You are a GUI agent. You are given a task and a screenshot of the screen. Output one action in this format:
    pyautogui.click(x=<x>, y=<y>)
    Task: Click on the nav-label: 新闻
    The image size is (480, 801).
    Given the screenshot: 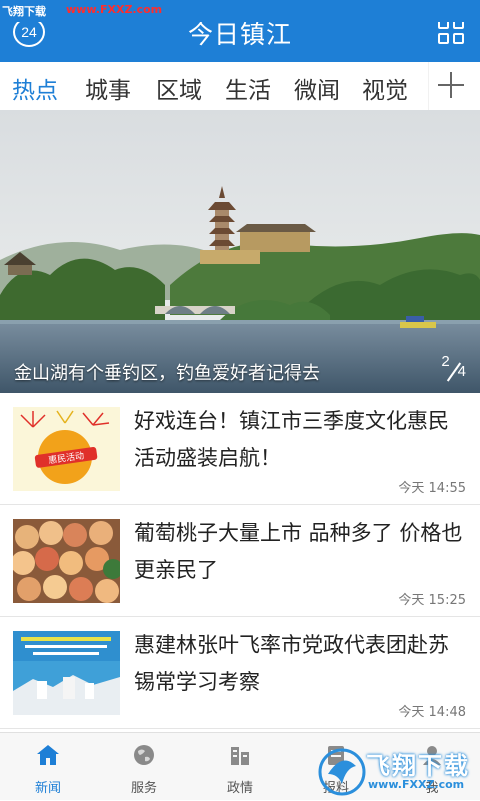 What is the action you would take?
    pyautogui.click(x=47, y=788)
    